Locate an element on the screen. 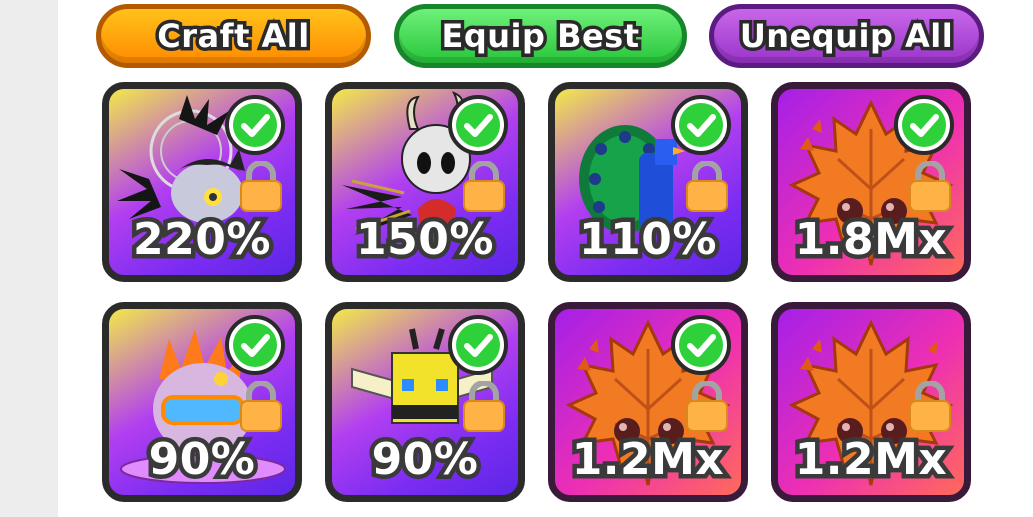 The height and width of the screenshot is (517, 1033). pet-multiplier: 150% is located at coordinates (425, 240).